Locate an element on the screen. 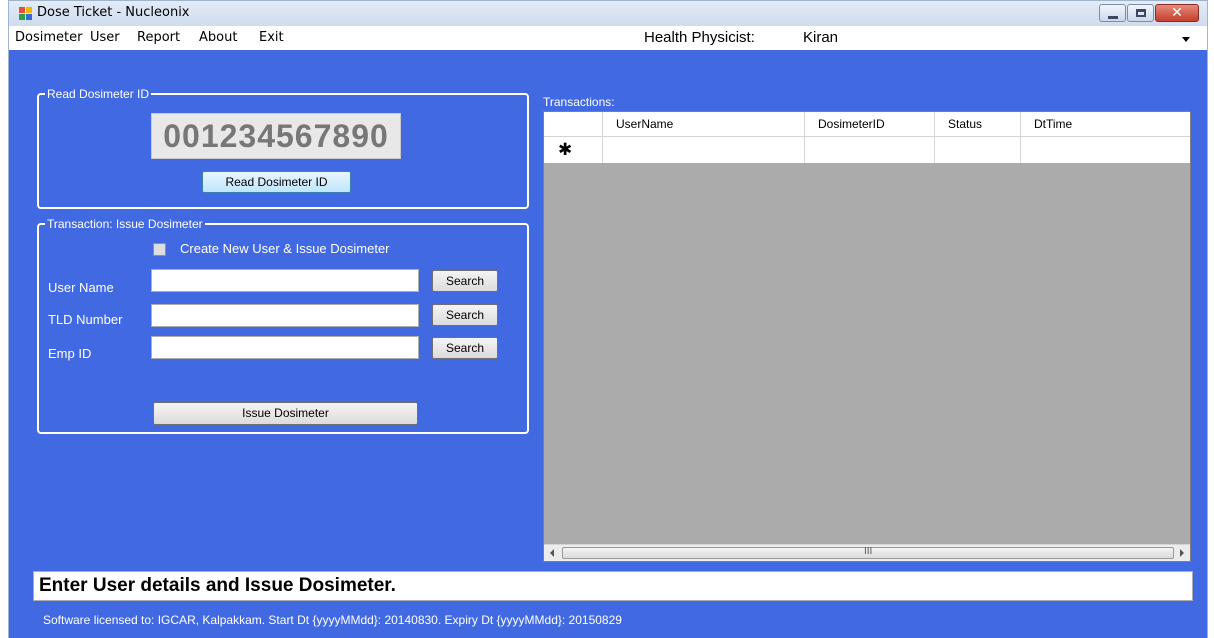 The width and height of the screenshot is (1214, 638). user-name-input is located at coordinates (285, 280).